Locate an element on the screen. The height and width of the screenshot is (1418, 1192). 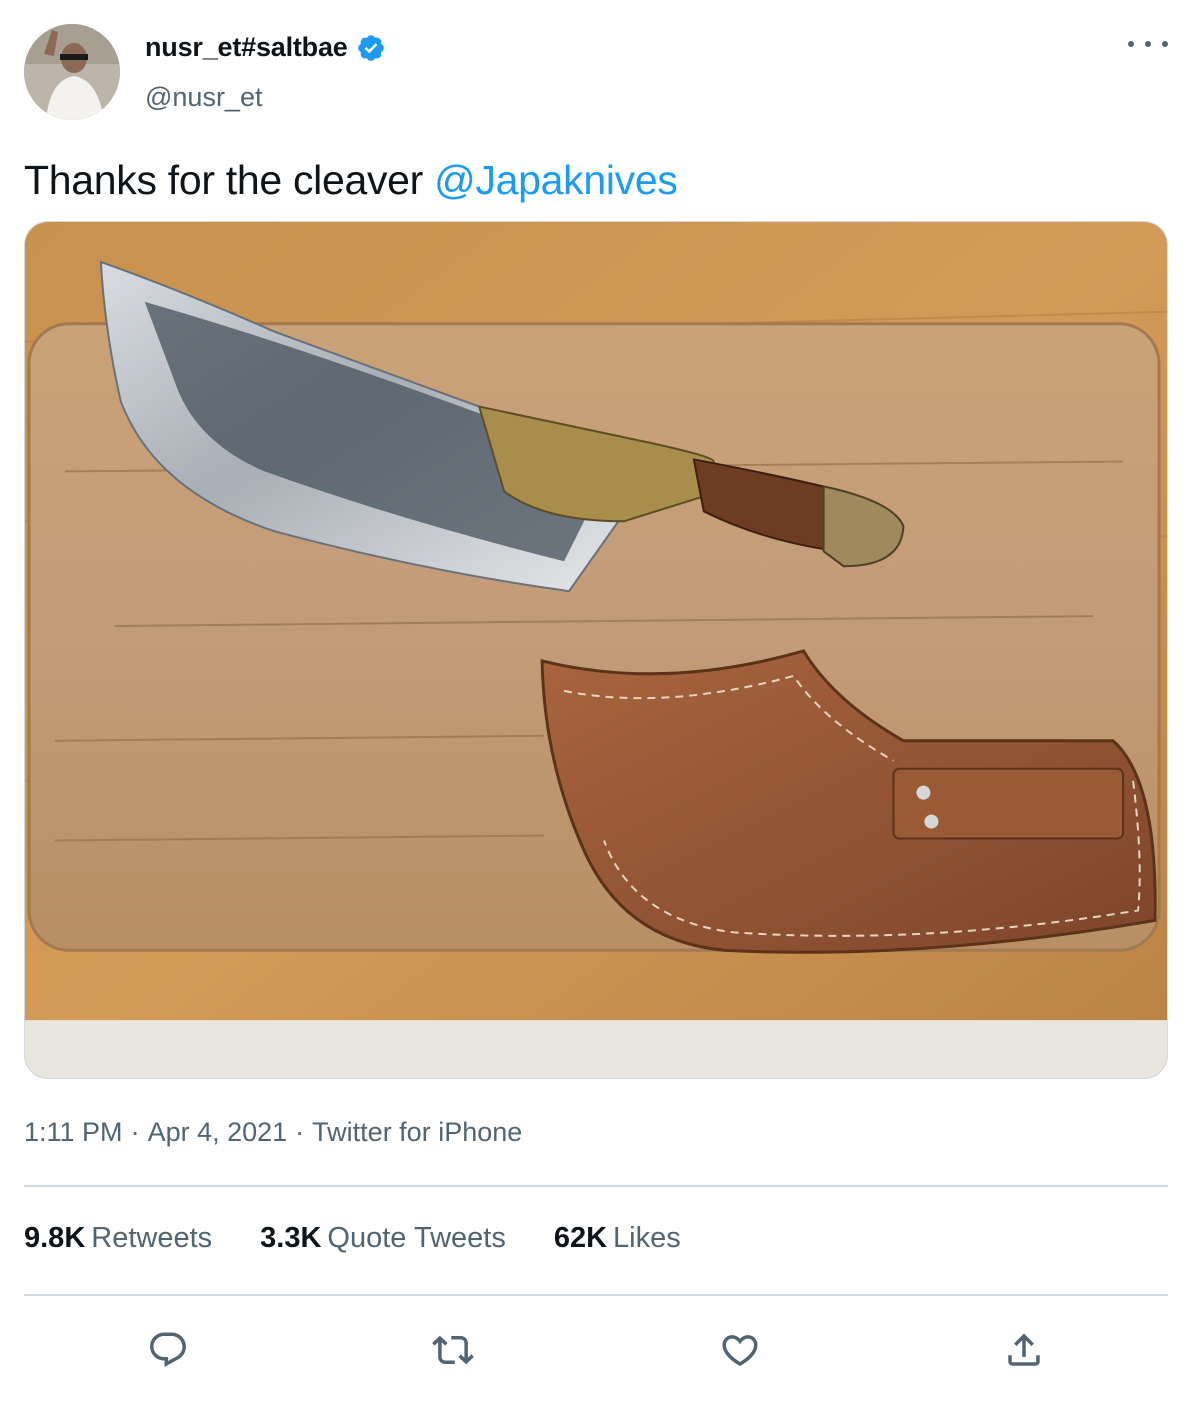
retweets-stat: 9.8K Retweets is located at coordinates (118, 1238).